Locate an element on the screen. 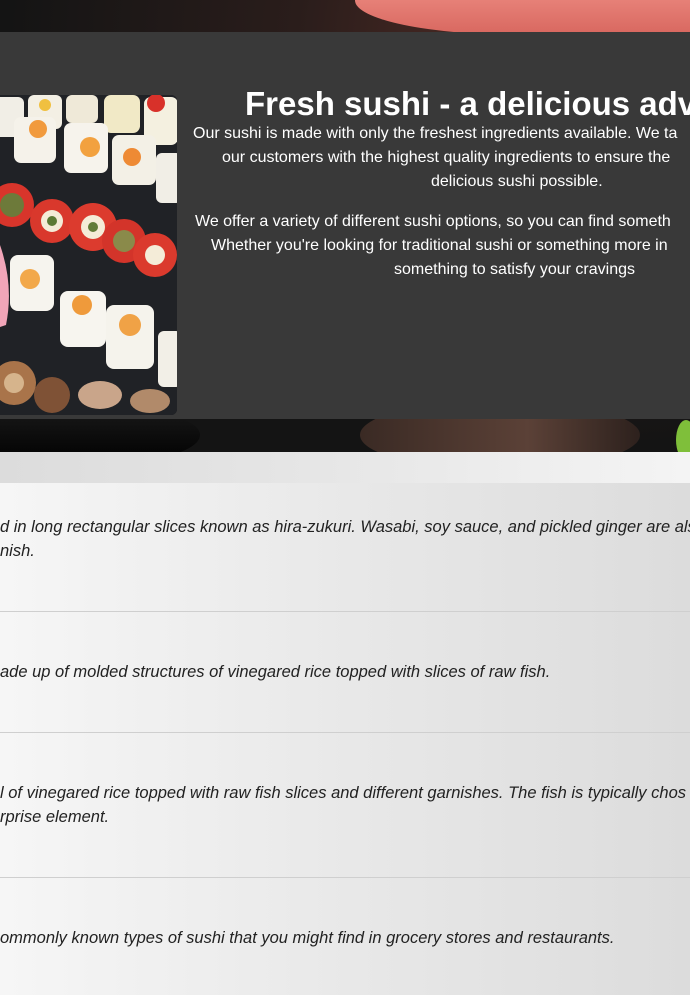  section-header-band is located at coordinates (345, 467).